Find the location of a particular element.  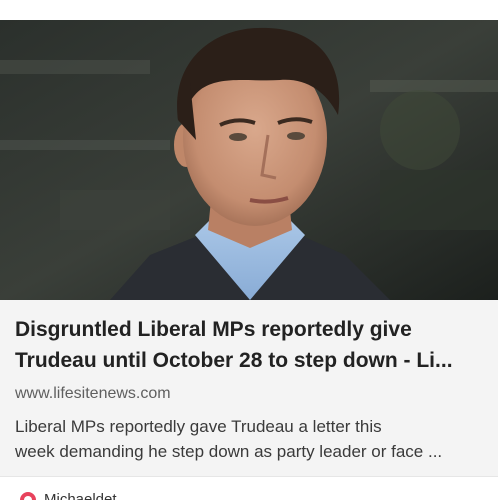

headline-line-1: Disgruntled Liberal MPs reportedly give is located at coordinates (213, 329).